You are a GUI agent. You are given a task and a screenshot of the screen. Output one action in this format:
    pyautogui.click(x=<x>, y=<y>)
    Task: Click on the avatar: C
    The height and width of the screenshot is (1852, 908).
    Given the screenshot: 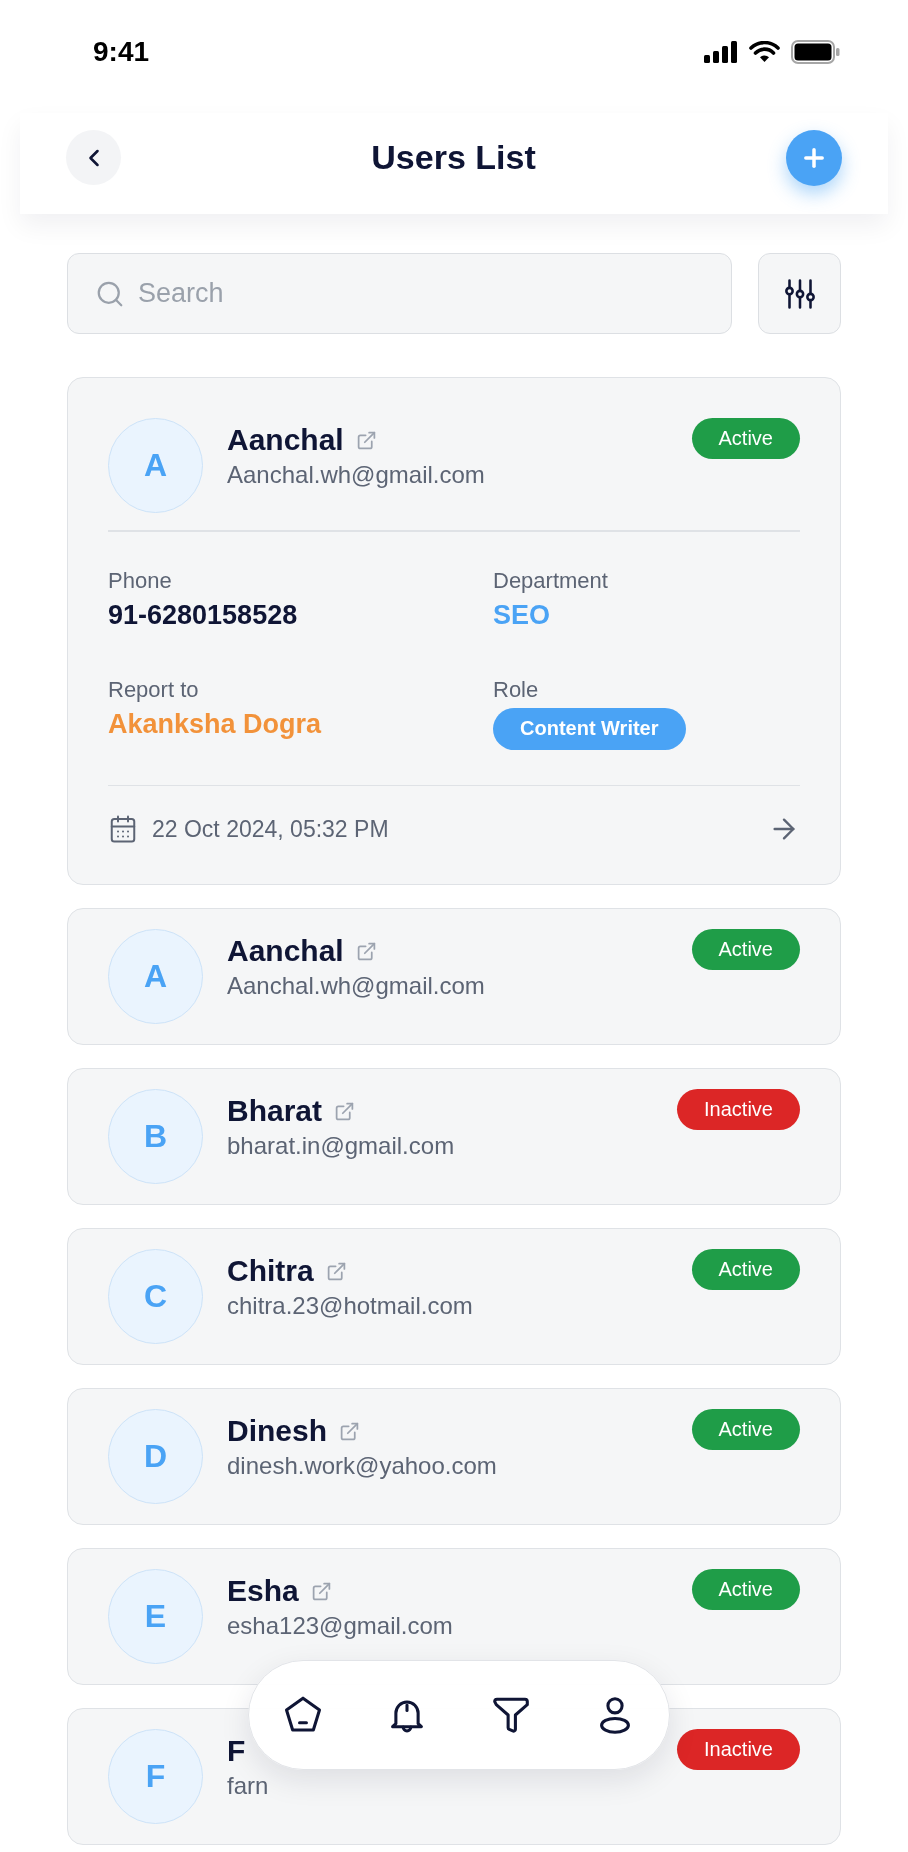 What is the action you would take?
    pyautogui.click(x=155, y=1296)
    